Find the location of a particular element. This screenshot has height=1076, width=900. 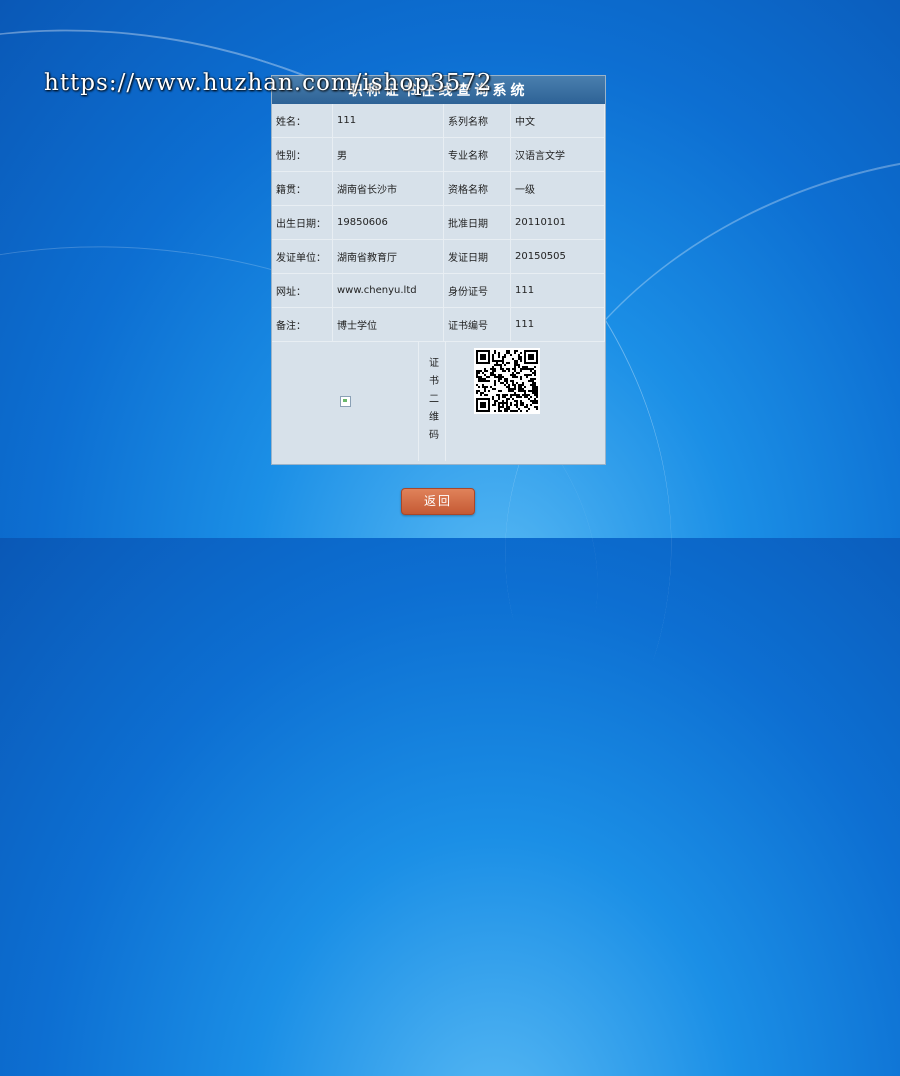

qr-cell is located at coordinates (525, 401).